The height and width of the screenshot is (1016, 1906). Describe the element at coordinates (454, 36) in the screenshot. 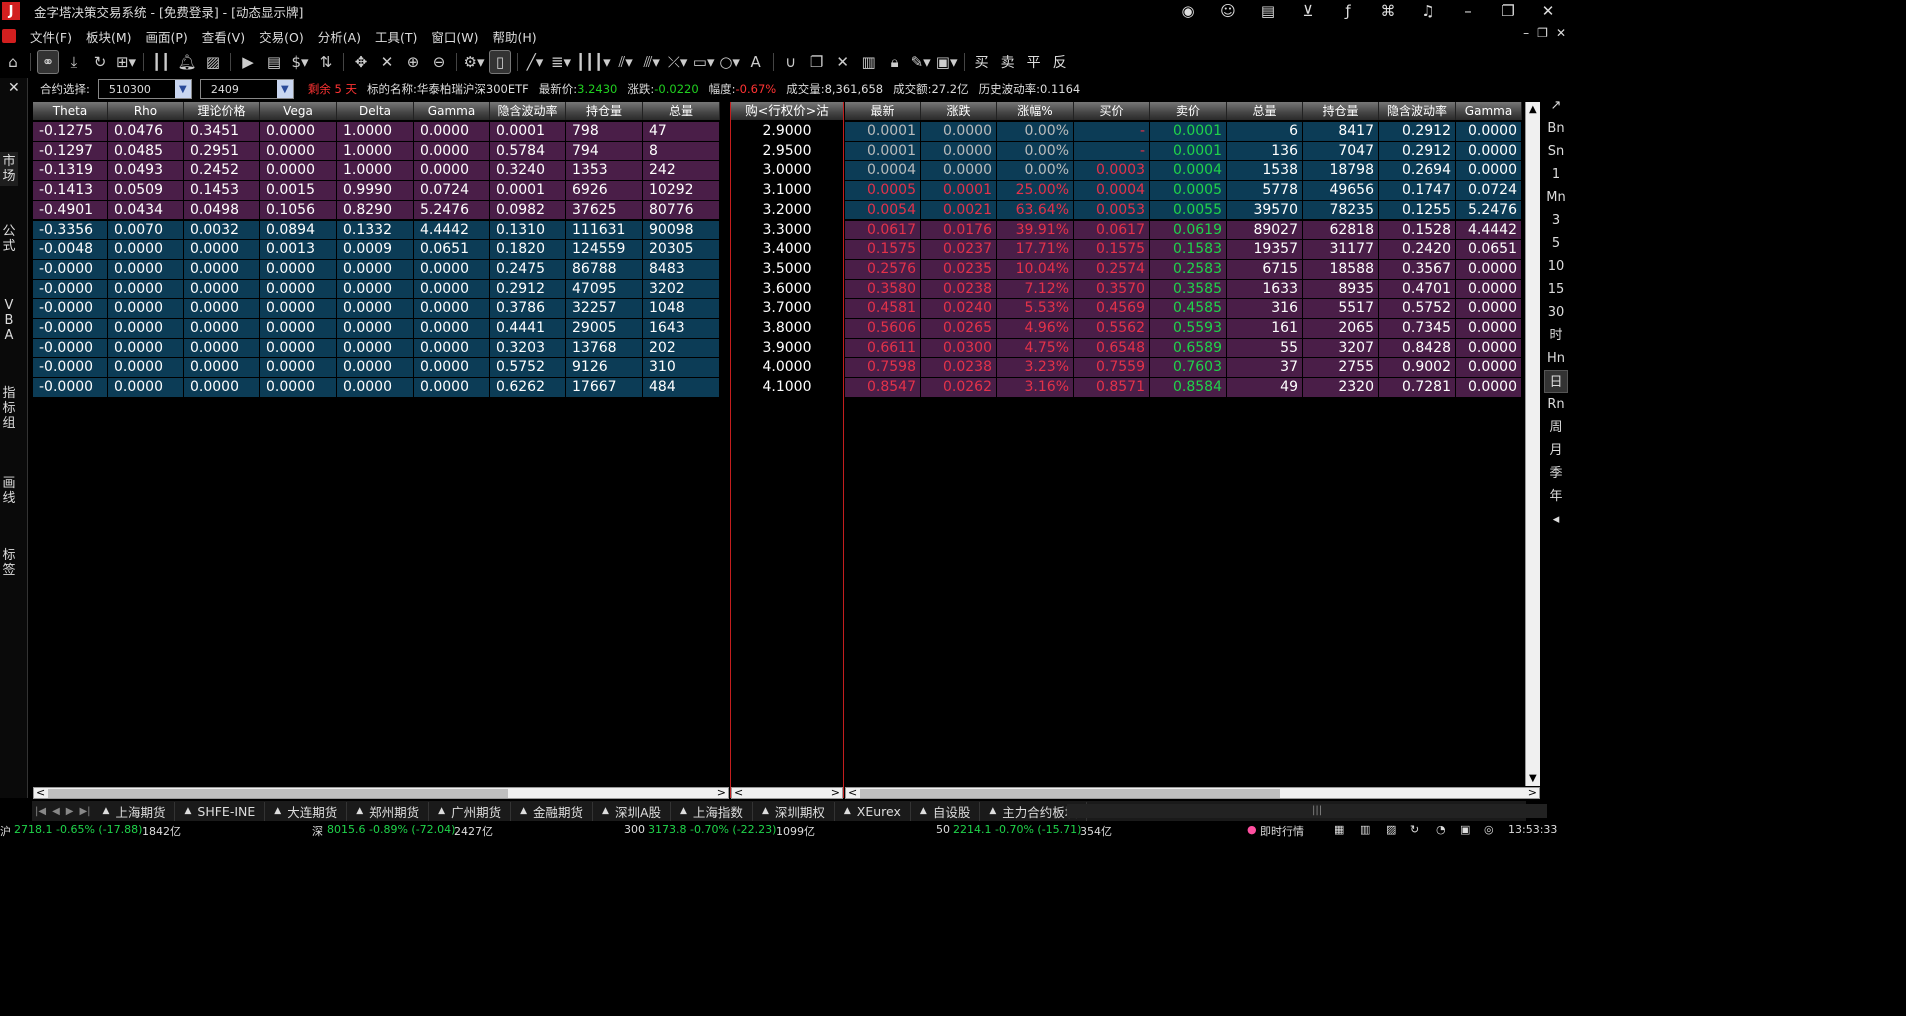

I see `menu-window: 窗口(W)` at that location.